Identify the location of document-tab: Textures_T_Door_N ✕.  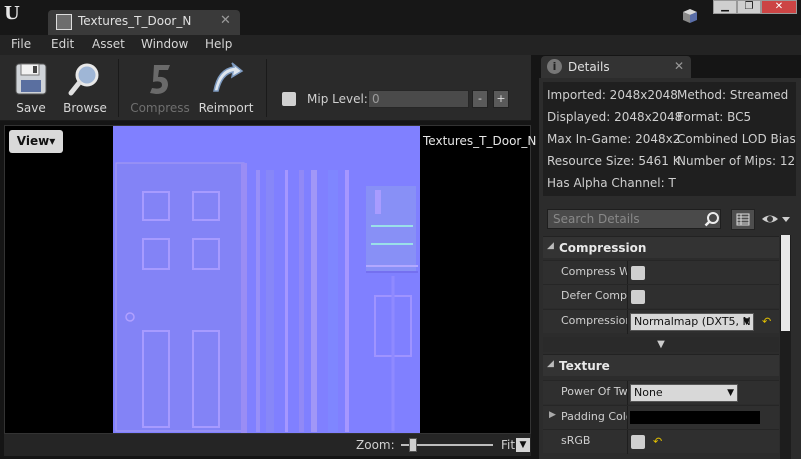
(144, 22).